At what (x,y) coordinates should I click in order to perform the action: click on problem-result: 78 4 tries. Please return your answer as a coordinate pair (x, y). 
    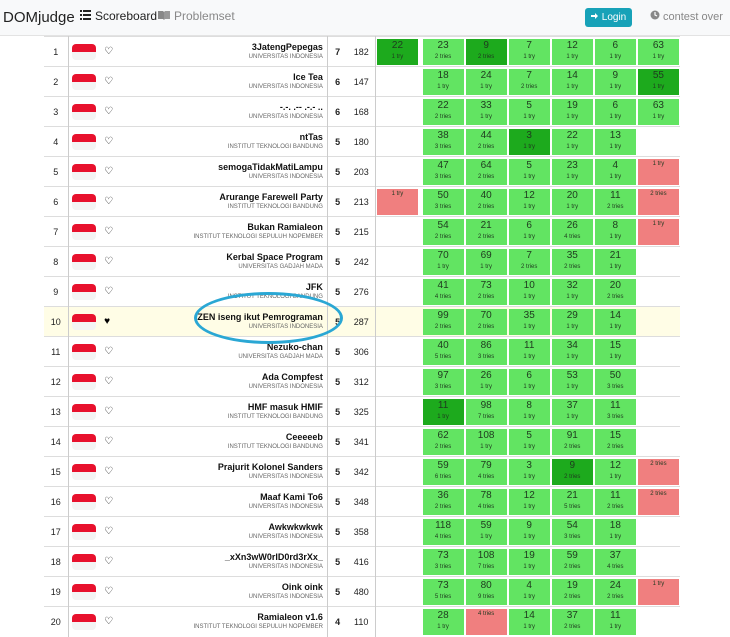
    Looking at the image, I should click on (486, 501).